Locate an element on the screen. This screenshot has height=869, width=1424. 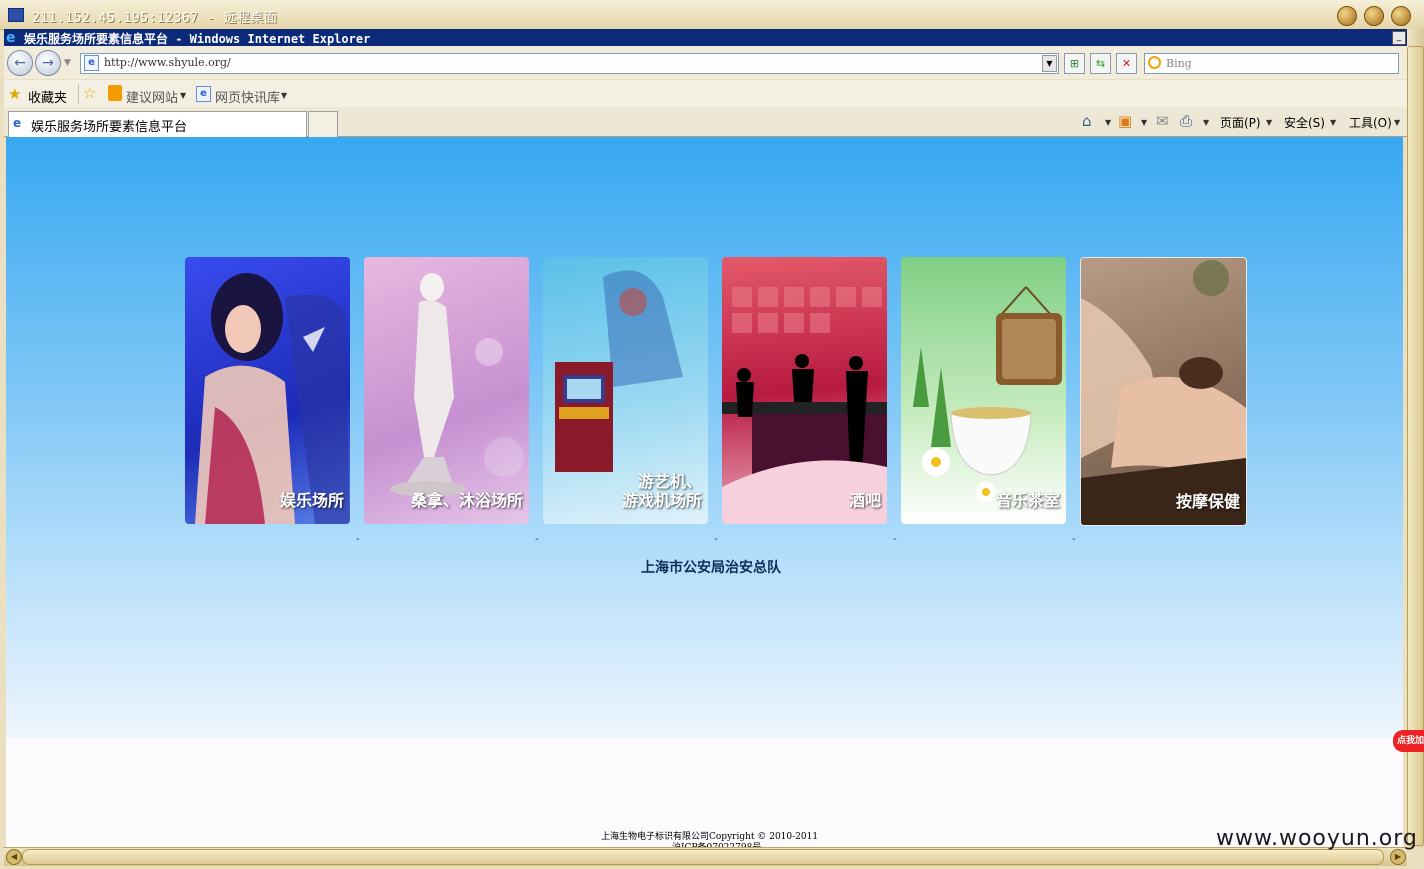
card-label-line1: 游艺机、 is located at coordinates (669, 481).